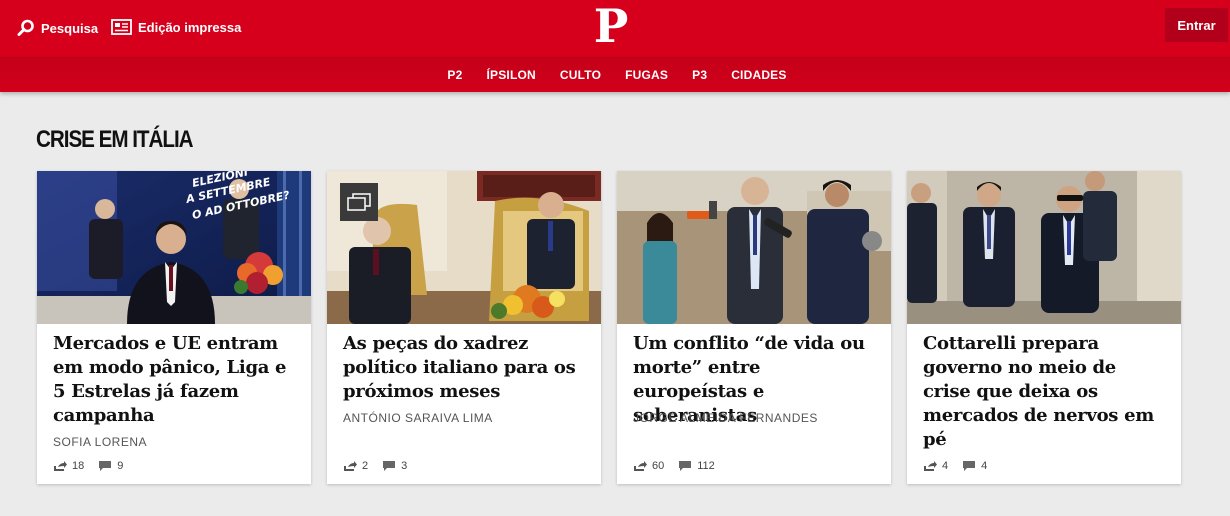 Image resolution: width=1230 pixels, height=516 pixels. What do you see at coordinates (100, 442) in the screenshot?
I see `article-author: SOFIA LORENA` at bounding box center [100, 442].